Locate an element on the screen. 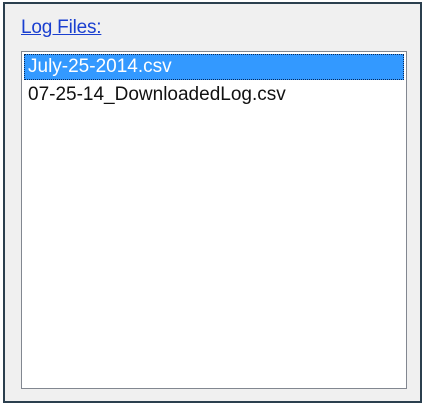  log-files-label: Log Files: is located at coordinates (61, 27).